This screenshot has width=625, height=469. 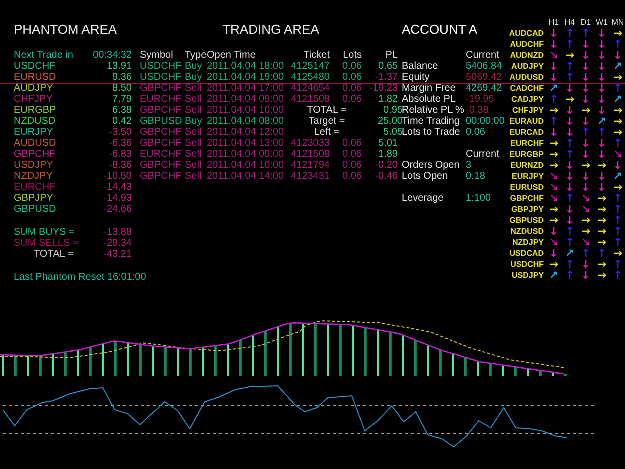 What do you see at coordinates (388, 99) in the screenshot?
I see `table-cell-text: 1.82` at bounding box center [388, 99].